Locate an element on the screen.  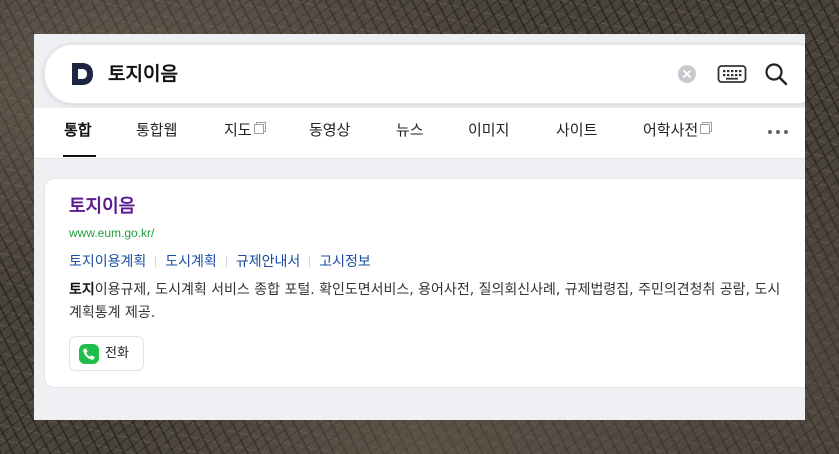
search-tabs: 통합 통합웹 지도 동영상 뉴스 이미지 사이트 어학사전 is located at coordinates (419, 133).